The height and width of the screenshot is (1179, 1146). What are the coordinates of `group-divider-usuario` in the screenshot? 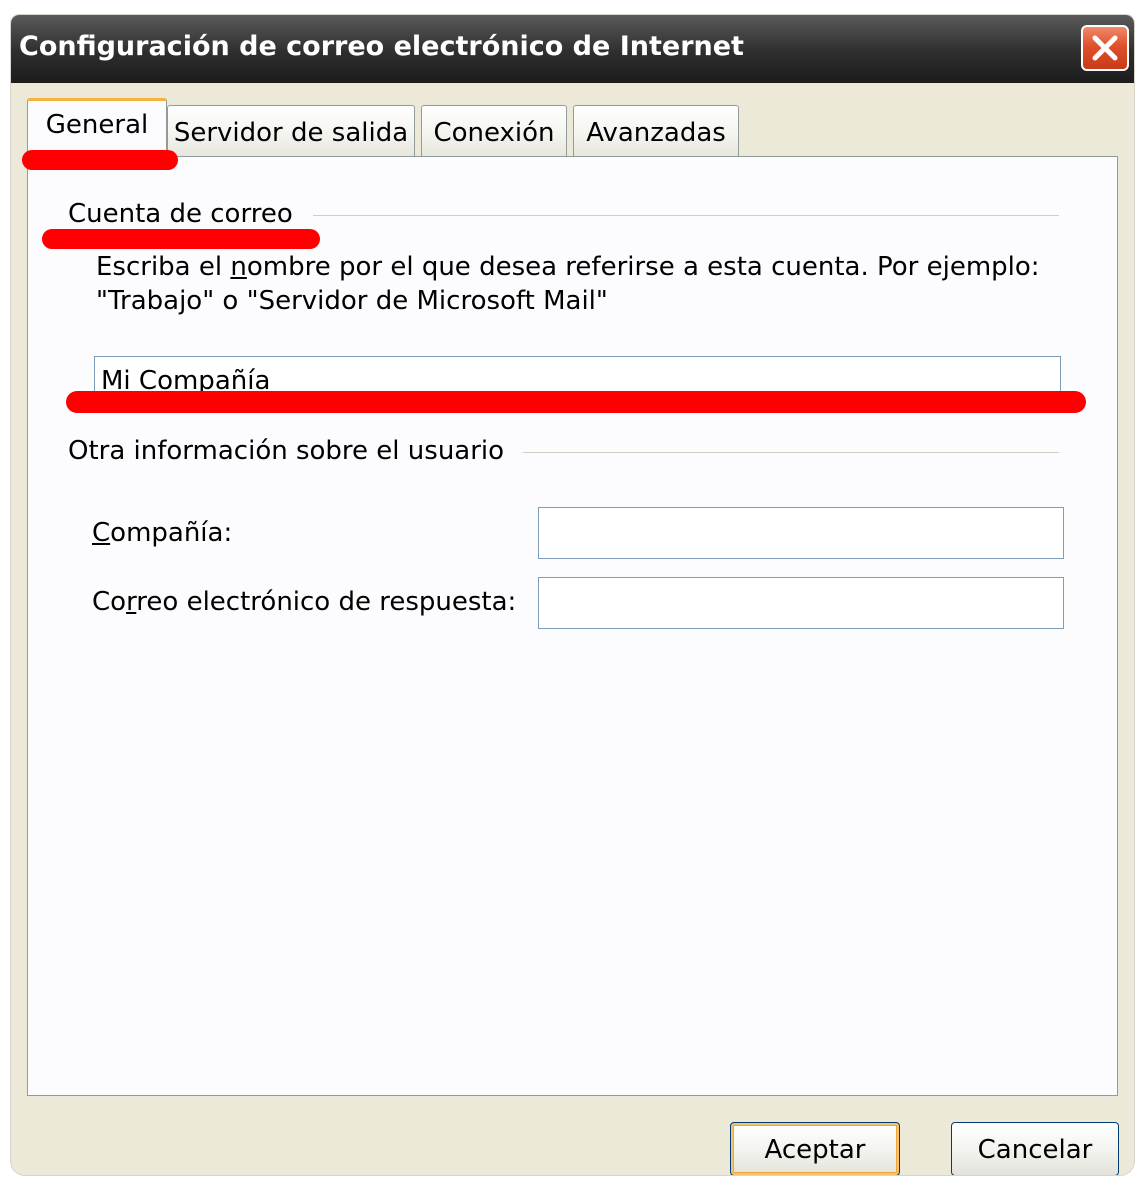 It's located at (791, 452).